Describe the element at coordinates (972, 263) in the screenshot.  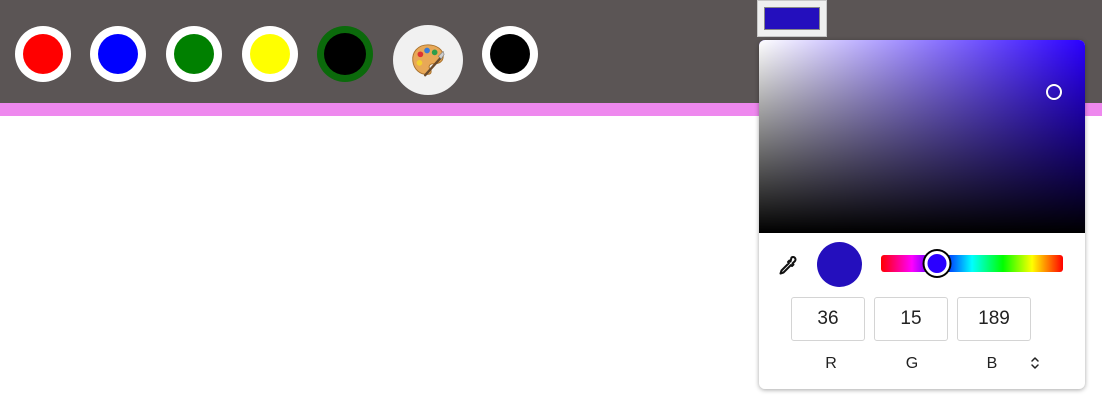
I see `hue-slider` at that location.